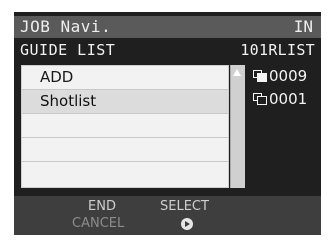 This screenshot has height=247, width=335. Describe the element at coordinates (57, 77) in the screenshot. I see `list-item-label: ADD` at that location.